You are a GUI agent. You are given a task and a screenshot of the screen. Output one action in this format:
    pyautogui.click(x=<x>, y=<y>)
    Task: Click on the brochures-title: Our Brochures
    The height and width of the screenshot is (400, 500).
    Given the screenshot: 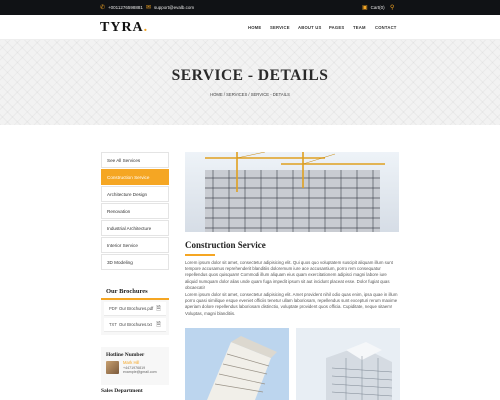 What is the action you would take?
    pyautogui.click(x=135, y=291)
    